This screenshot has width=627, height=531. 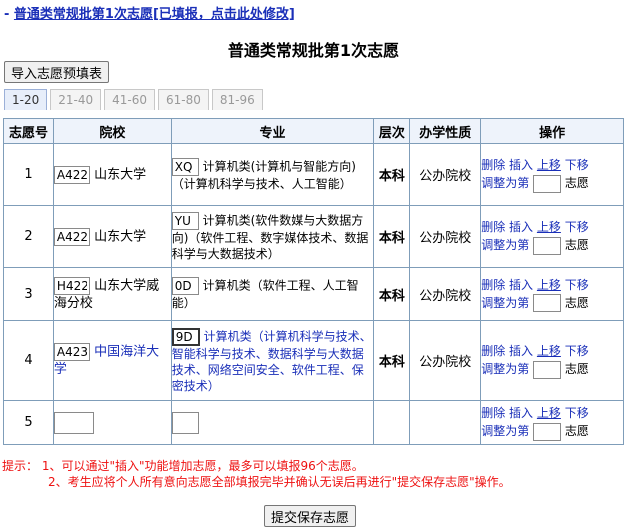 What do you see at coordinates (26, 99) in the screenshot?
I see `tab-1-20: 1-20` at bounding box center [26, 99].